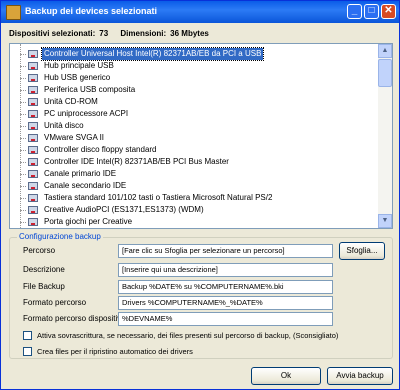  Describe the element at coordinates (27, 335) in the screenshot. I see `overwrite-checkbox` at that location.